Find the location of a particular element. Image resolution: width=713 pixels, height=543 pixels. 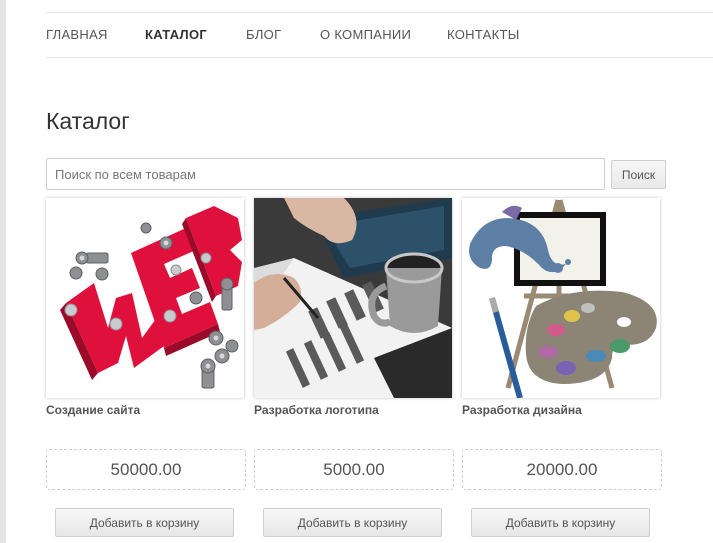

web-bolts-icon is located at coordinates (145, 298).